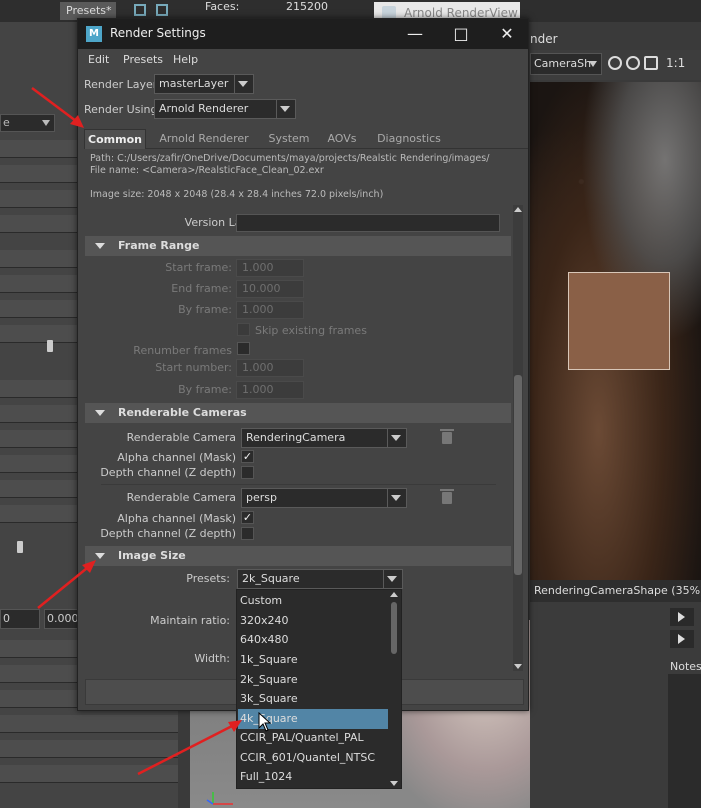  What do you see at coordinates (204, 139) in the screenshot?
I see `tab-arnold-renderer: Arnold Renderer` at bounding box center [204, 139].